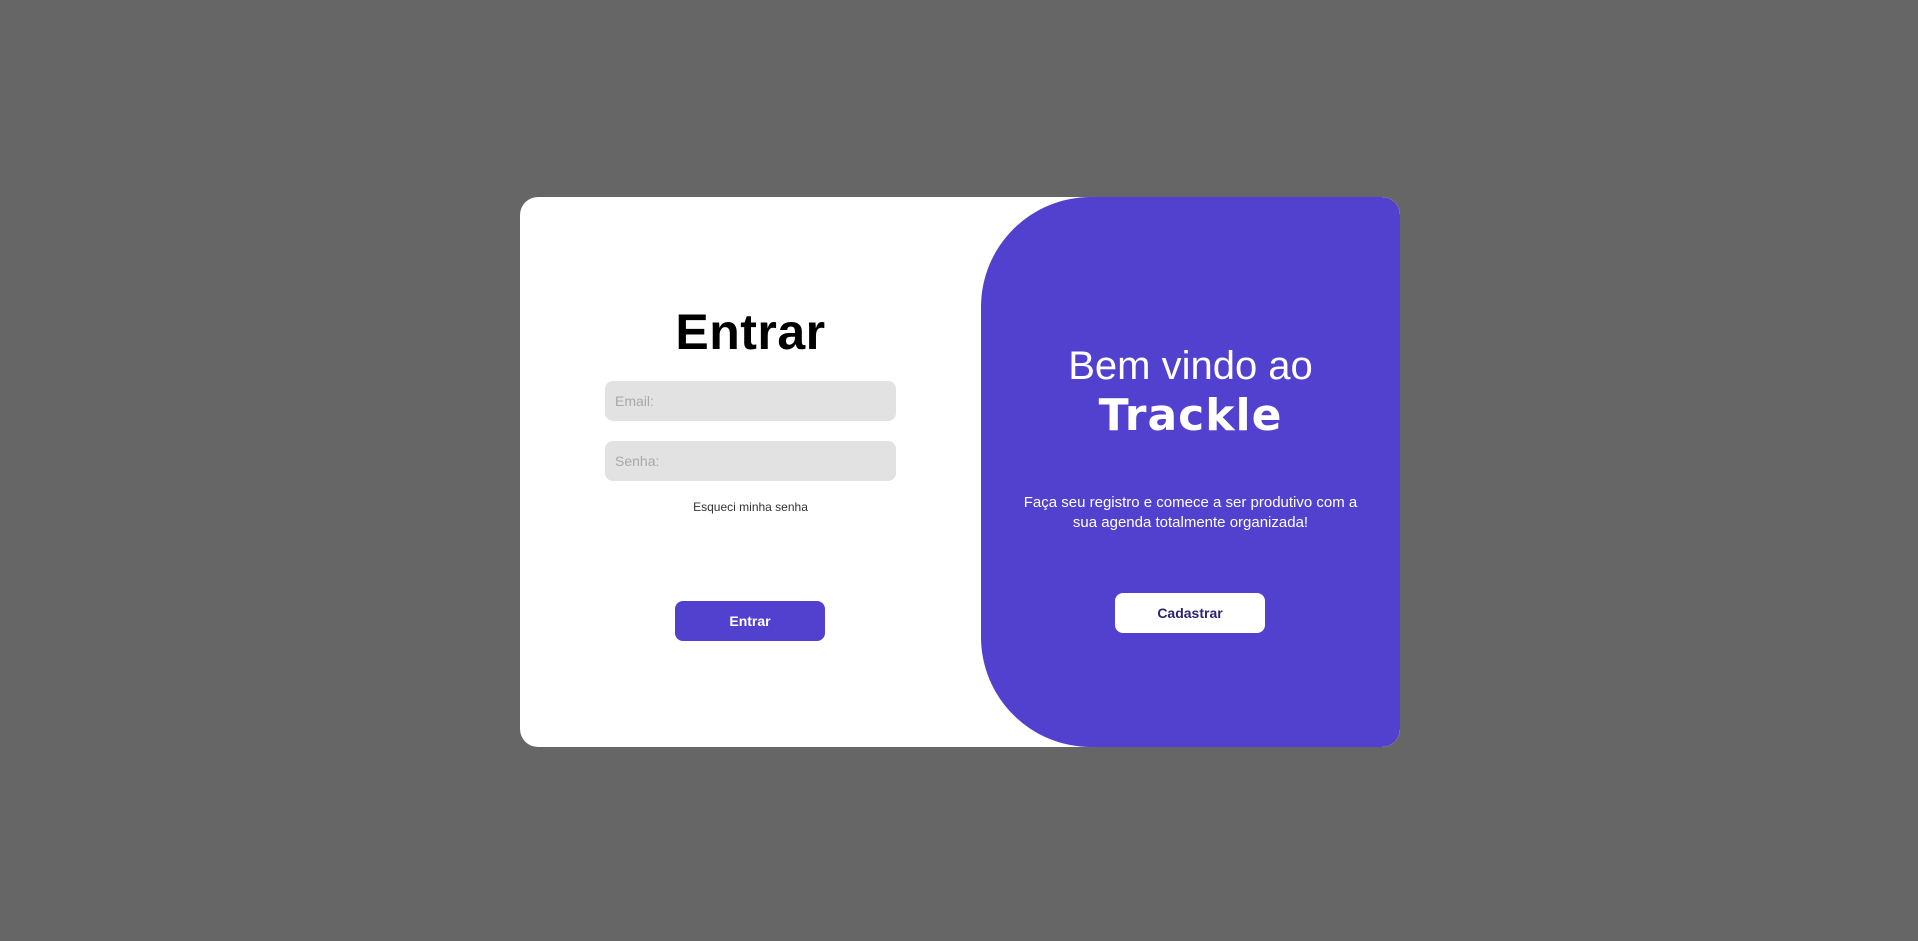 Image resolution: width=1918 pixels, height=941 pixels. I want to click on forgot-password-link: Esqueci minha senha, so click(750, 507).